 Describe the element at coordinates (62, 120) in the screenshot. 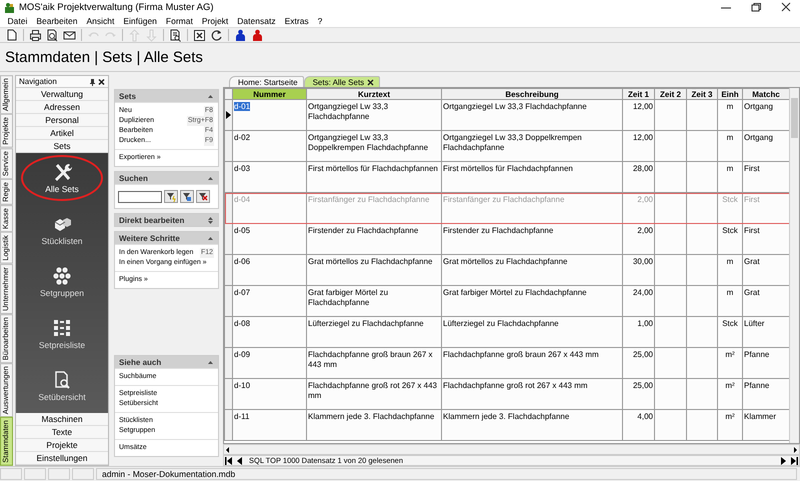

I see `navigation-item: Personal` at that location.